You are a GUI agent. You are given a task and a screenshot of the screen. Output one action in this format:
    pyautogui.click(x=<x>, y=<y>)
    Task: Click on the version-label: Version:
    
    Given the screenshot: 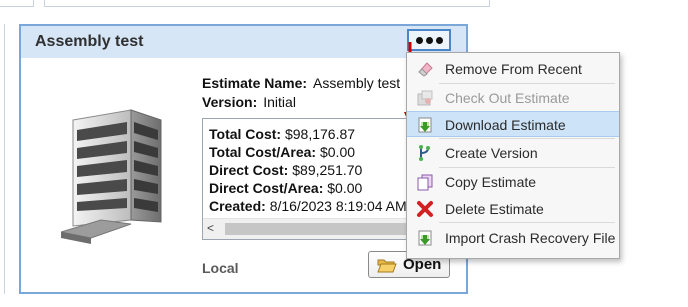 What is the action you would take?
    pyautogui.click(x=230, y=102)
    